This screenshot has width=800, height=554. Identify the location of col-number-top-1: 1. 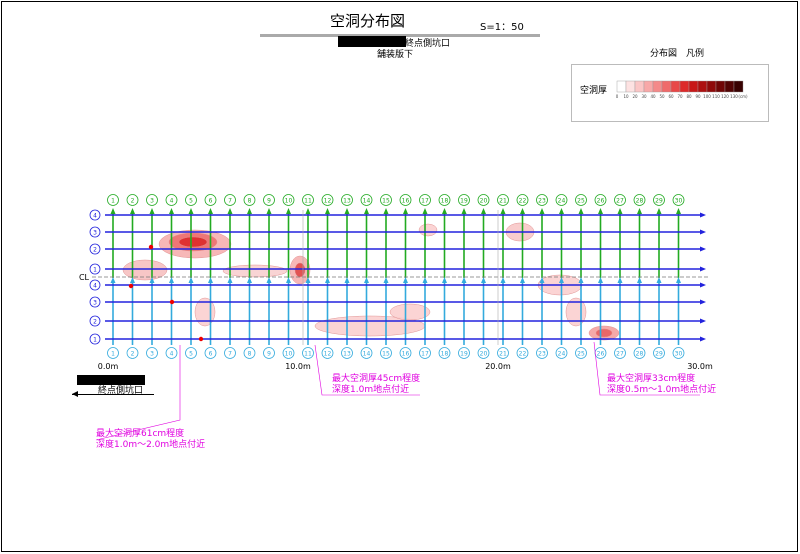
(113, 201).